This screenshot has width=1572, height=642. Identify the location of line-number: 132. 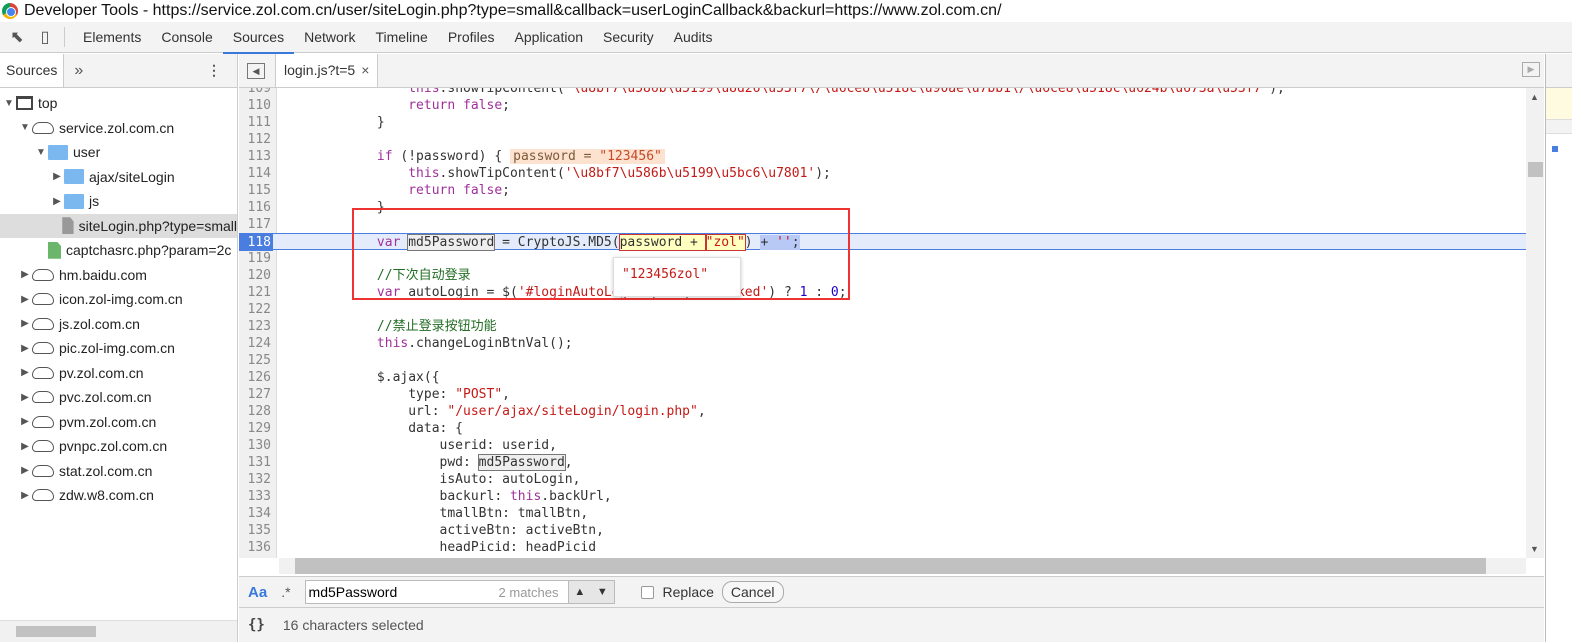
(256, 479).